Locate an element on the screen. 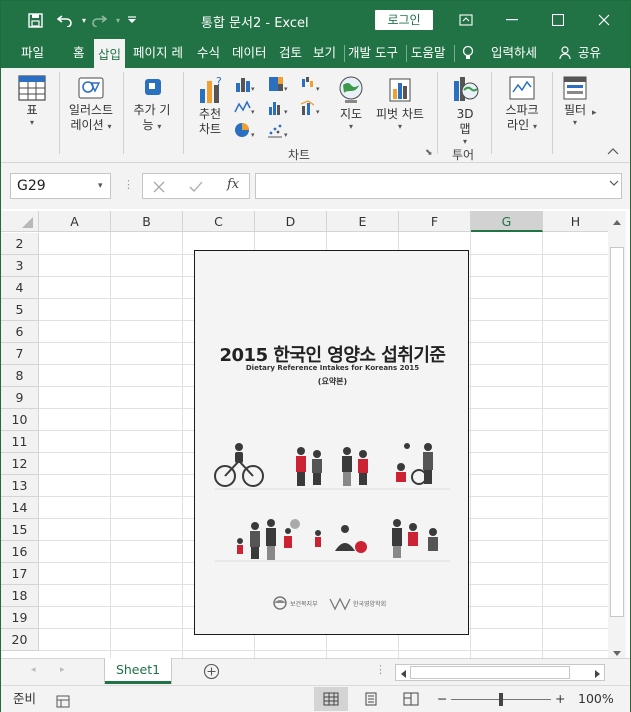 This screenshot has height=712, width=631. row-header: 12 is located at coordinates (20, 464).